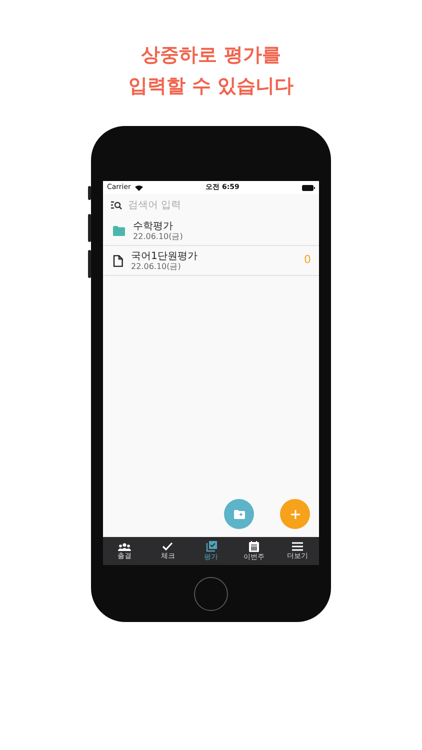 The height and width of the screenshot is (750, 422). Describe the element at coordinates (308, 187) in the screenshot. I see `battery-icon` at that location.